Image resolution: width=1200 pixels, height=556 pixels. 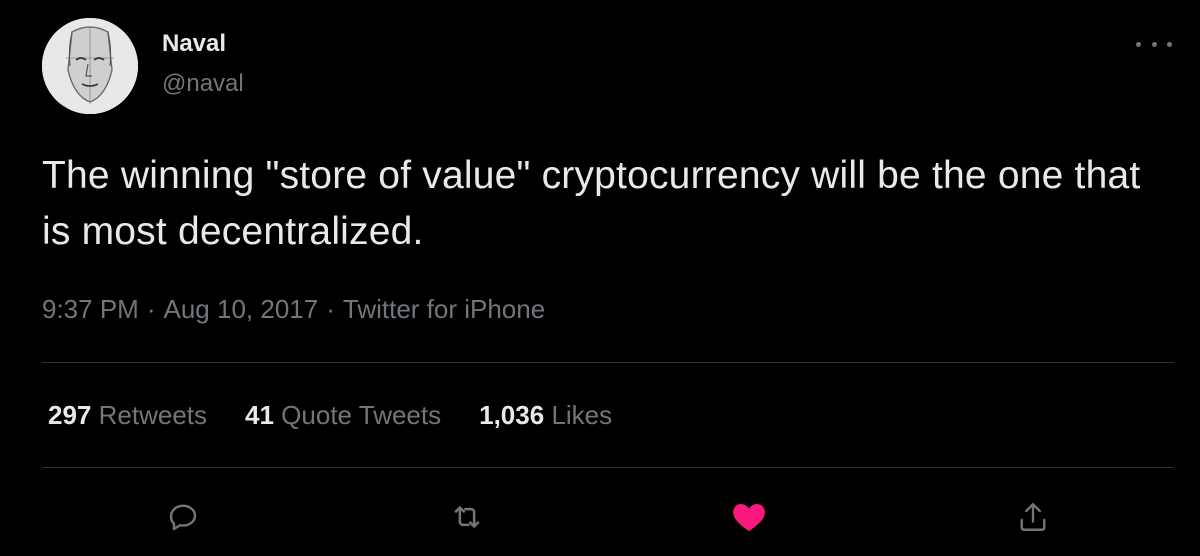 I want to click on retweet-button, so click(x=467, y=517).